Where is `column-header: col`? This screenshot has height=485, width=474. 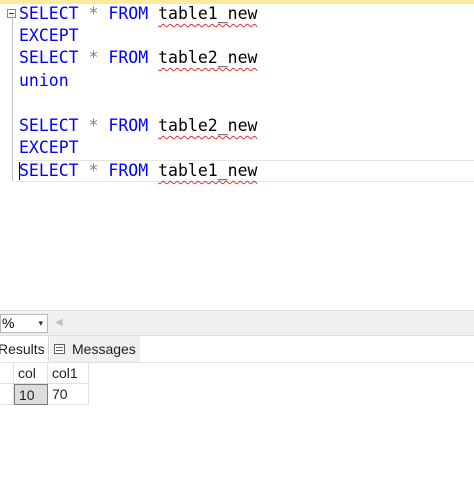
column-header: col is located at coordinates (31, 373).